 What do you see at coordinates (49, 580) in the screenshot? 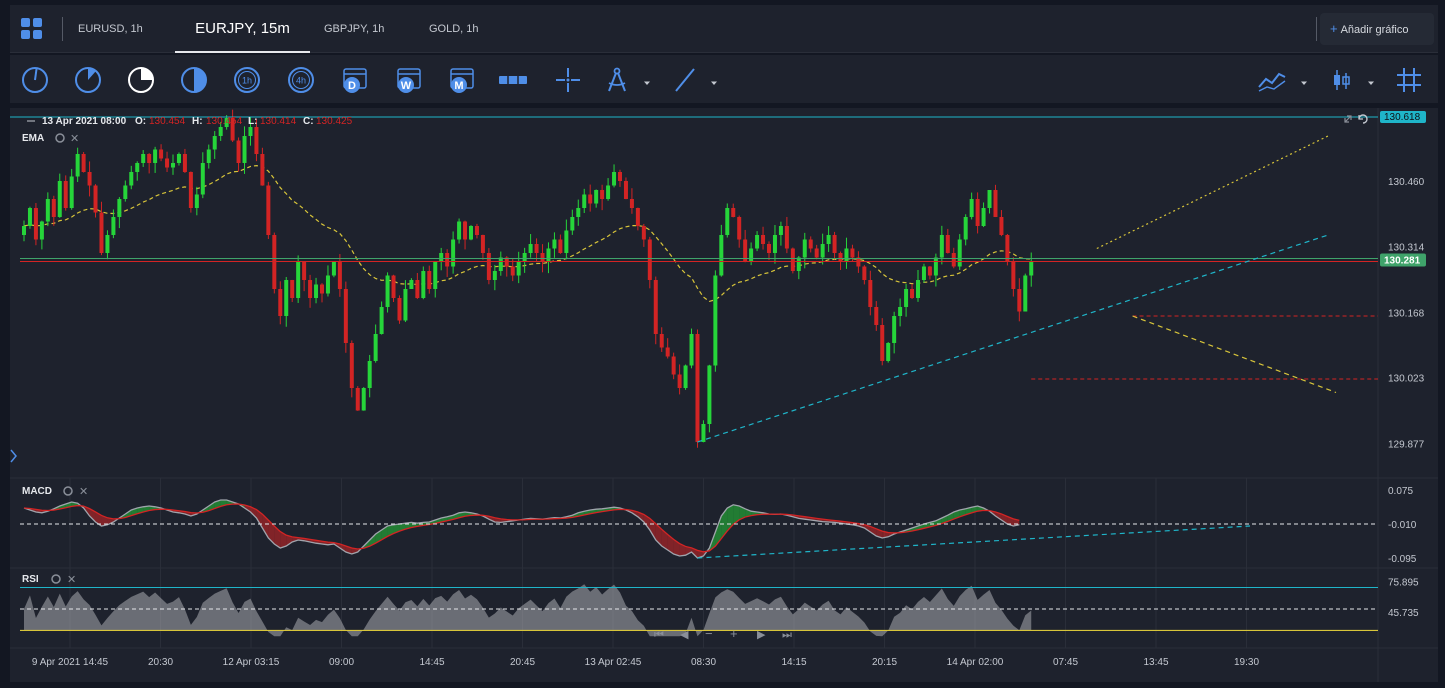
I see `rsi-legend: RSI ✕` at bounding box center [49, 580].